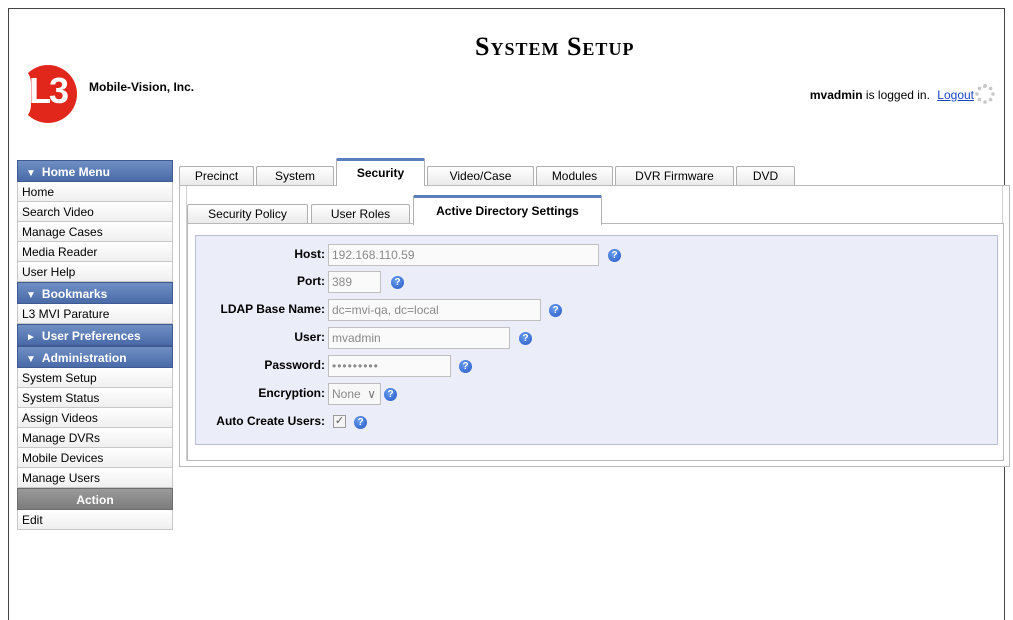 The width and height of the screenshot is (1013, 620). Describe the element at coordinates (596, 422) in the screenshot. I see `auto-create-users-row: Auto Create Users: ✓ ?` at that location.